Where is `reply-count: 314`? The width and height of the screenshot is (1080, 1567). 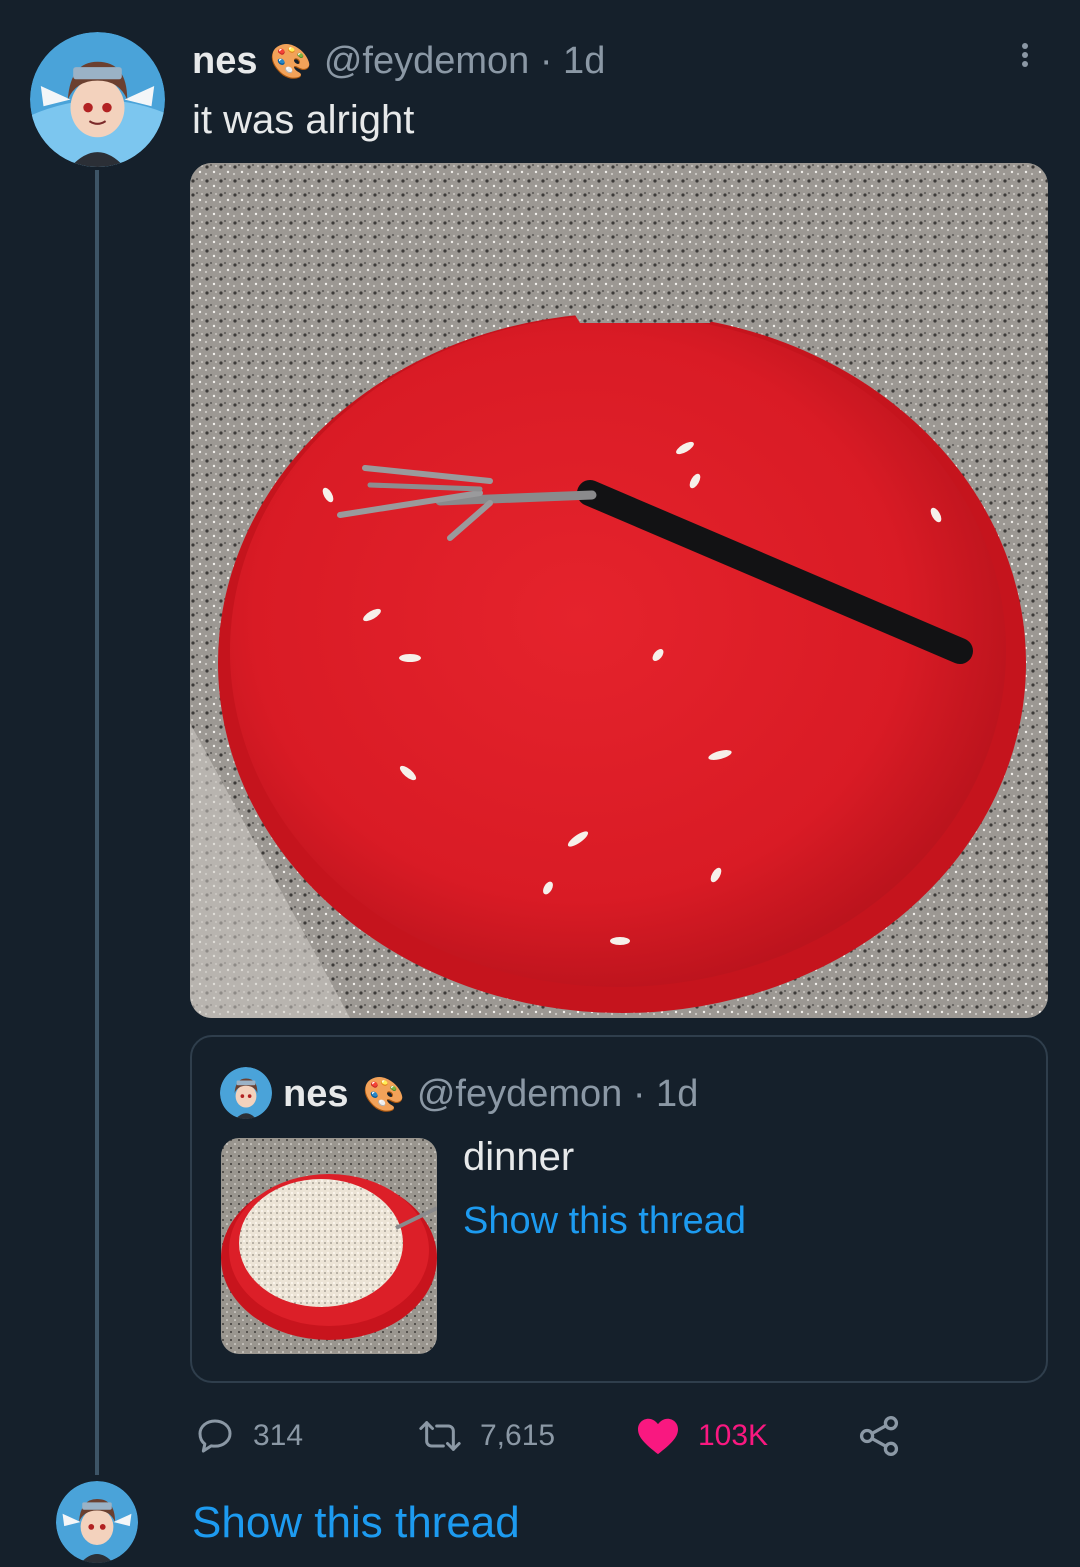
reply-count: 314 is located at coordinates (278, 1435).